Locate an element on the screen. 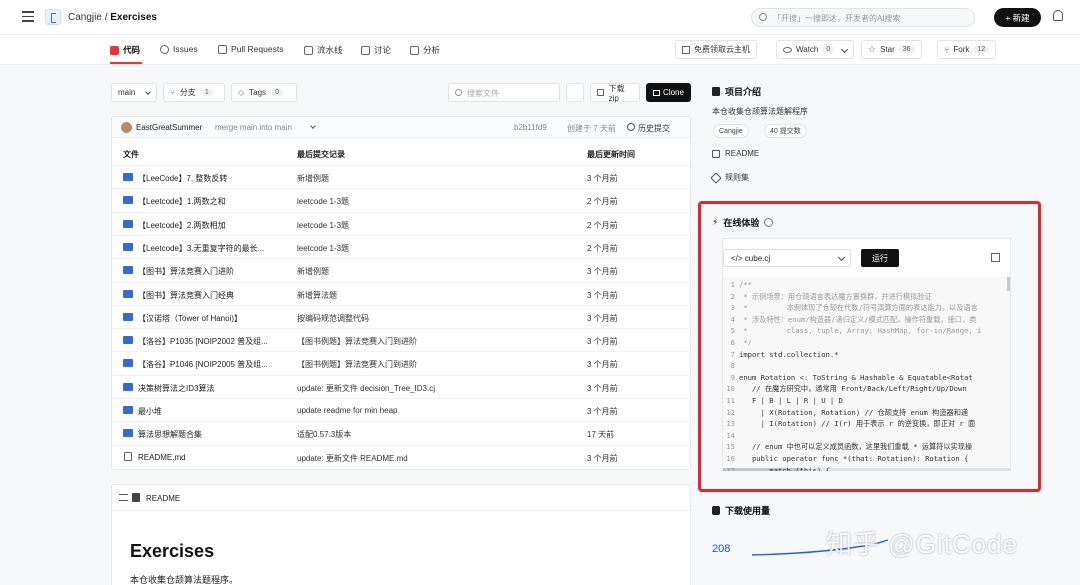  bell-icon is located at coordinates (1058, 15).